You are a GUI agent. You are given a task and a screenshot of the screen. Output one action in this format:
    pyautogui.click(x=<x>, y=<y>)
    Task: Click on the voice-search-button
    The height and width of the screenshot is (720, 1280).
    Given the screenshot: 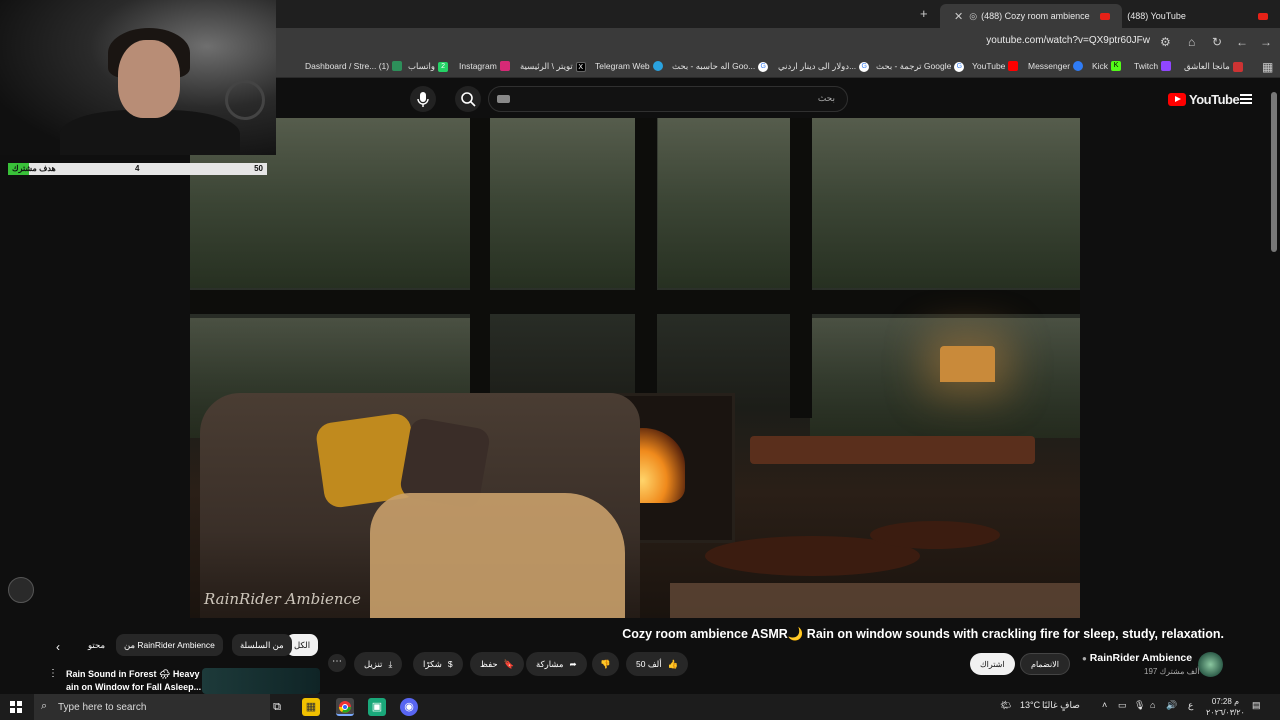 What is the action you would take?
    pyautogui.click(x=423, y=99)
    